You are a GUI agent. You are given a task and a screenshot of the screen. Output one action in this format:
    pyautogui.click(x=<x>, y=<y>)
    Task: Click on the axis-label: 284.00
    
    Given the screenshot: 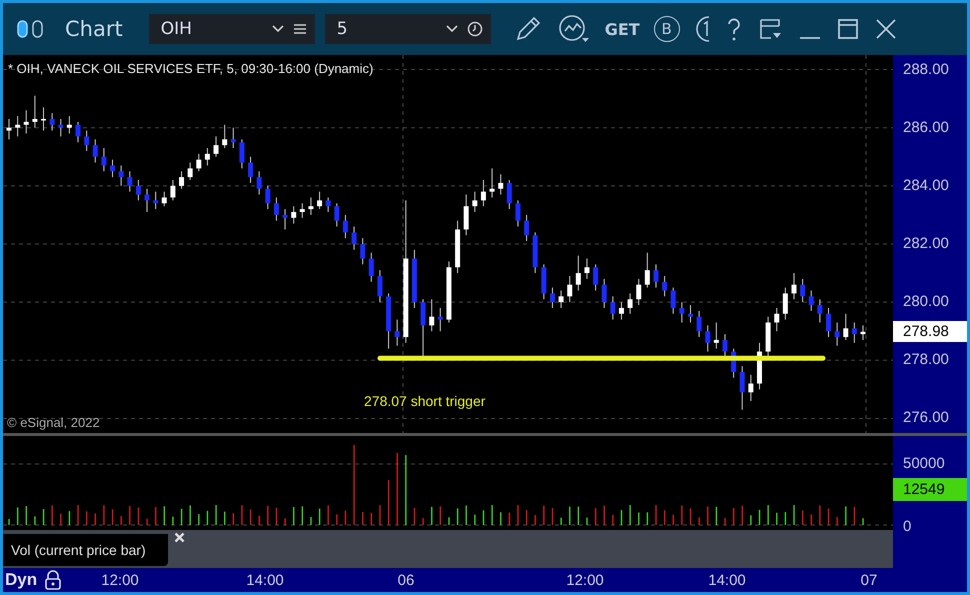 What is the action you would take?
    pyautogui.click(x=926, y=185)
    